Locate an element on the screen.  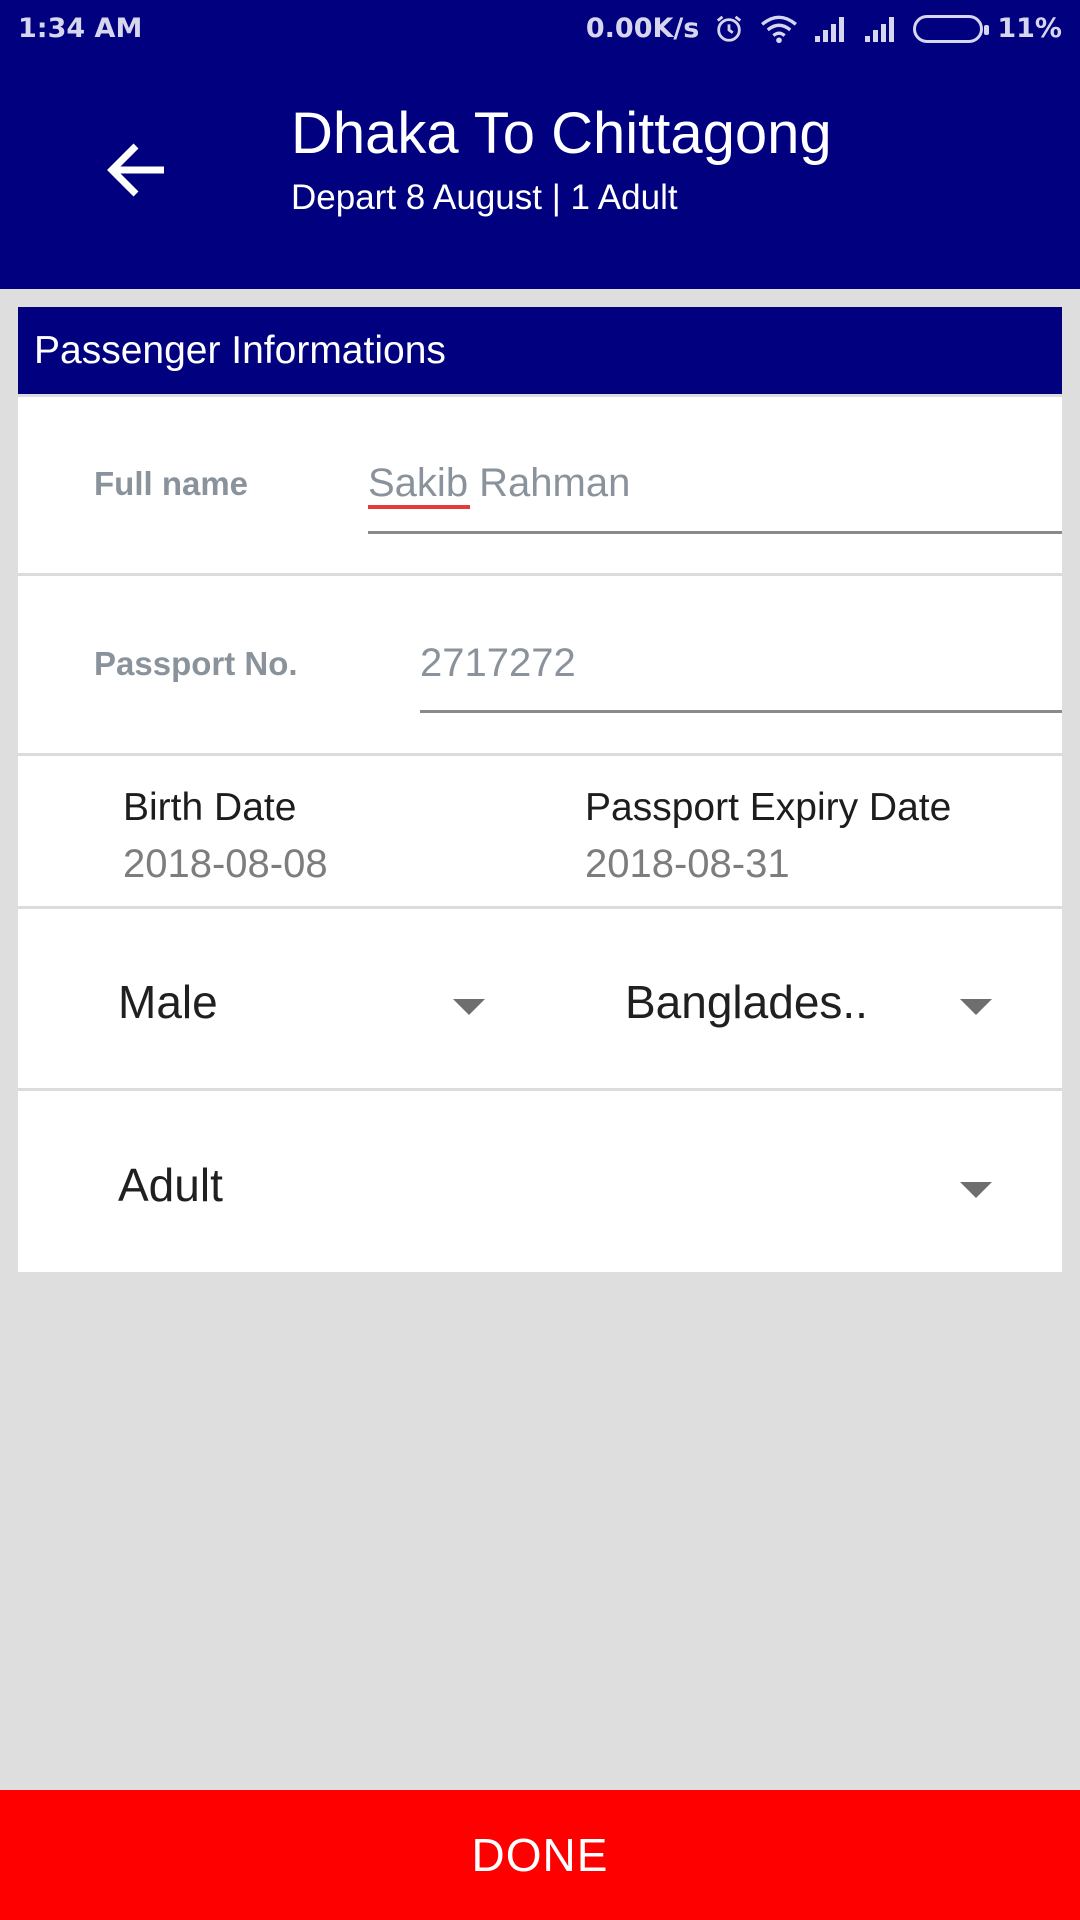
birth-date-label: Birth Date is located at coordinates (210, 807).